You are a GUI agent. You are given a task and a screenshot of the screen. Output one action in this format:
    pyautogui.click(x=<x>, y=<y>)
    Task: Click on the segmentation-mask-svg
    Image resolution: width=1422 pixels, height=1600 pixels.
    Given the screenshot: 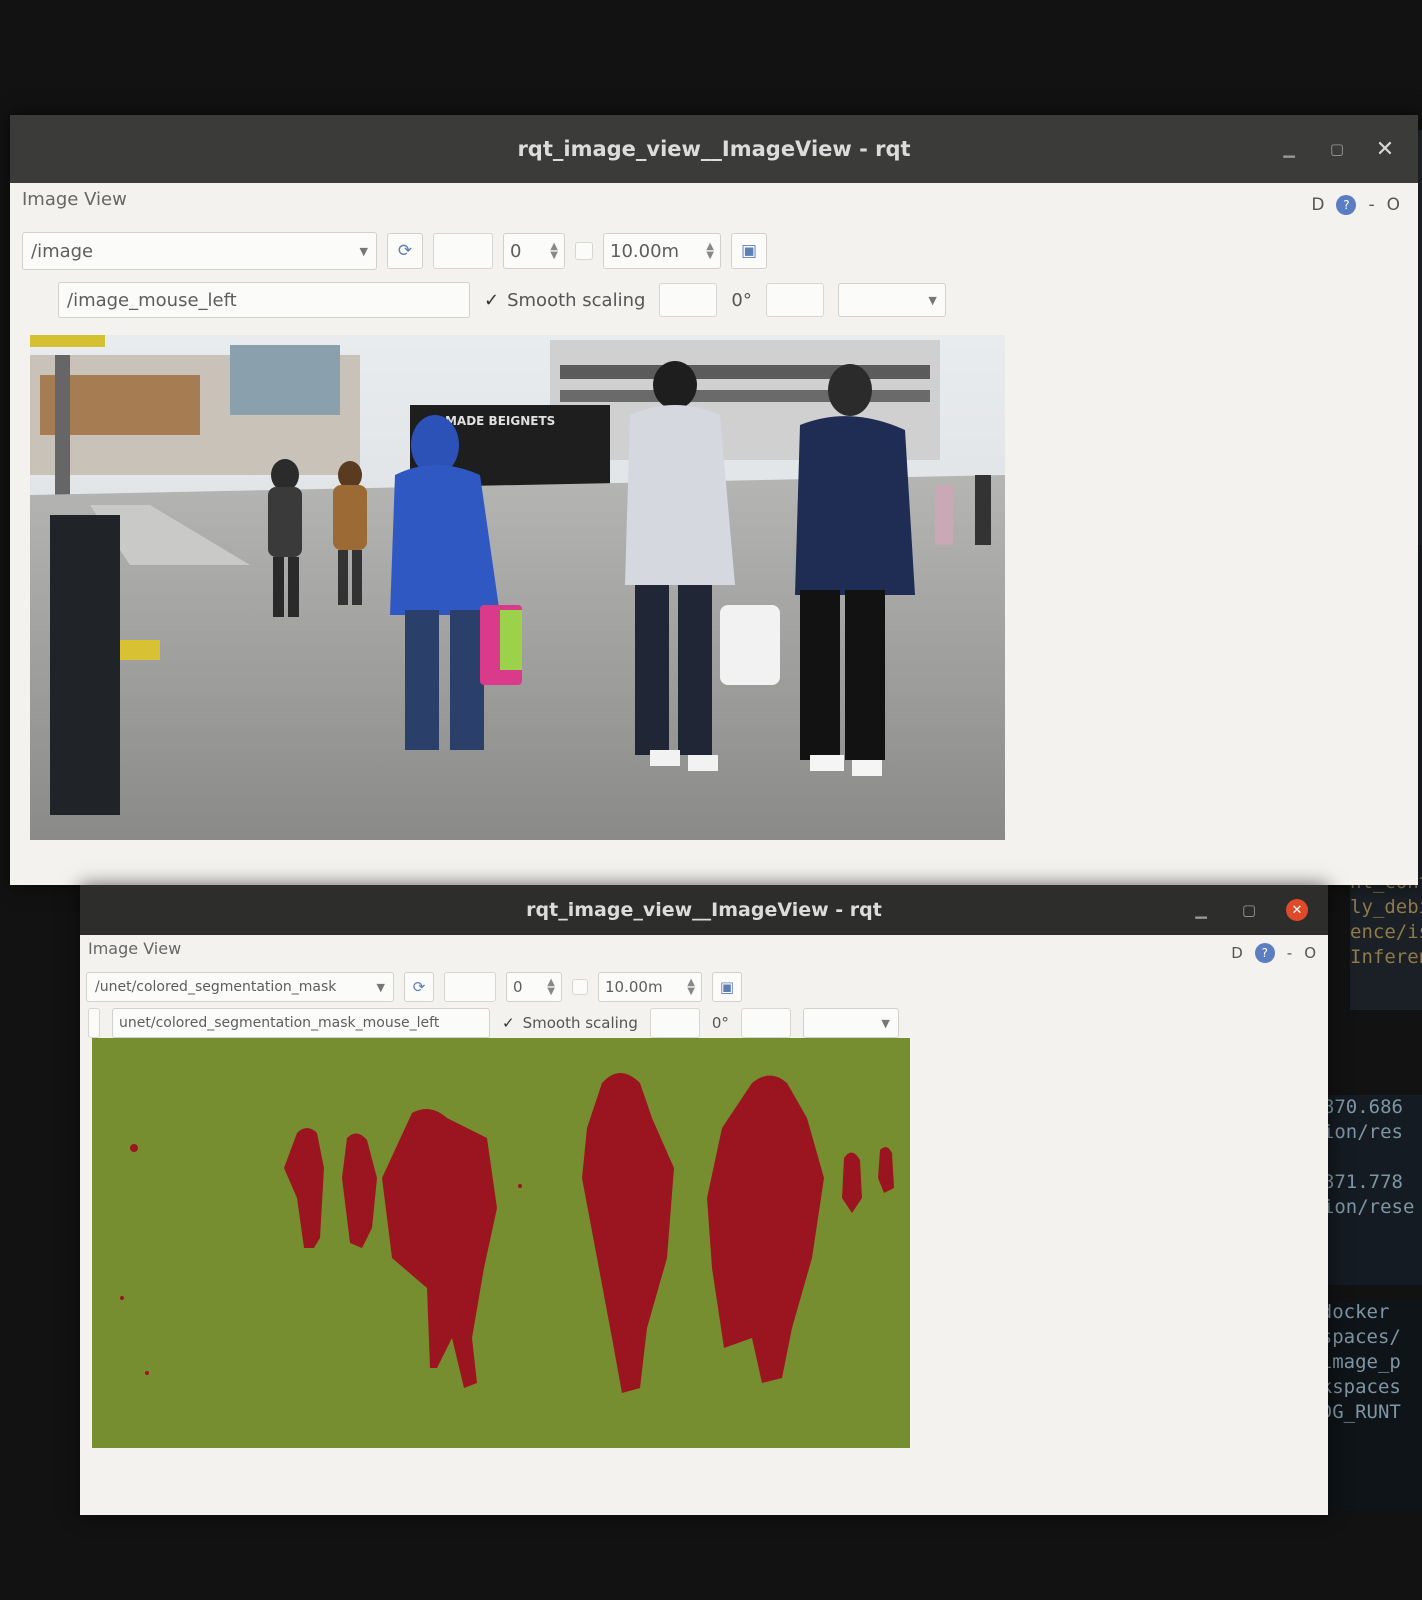 What is the action you would take?
    pyautogui.click(x=501, y=1243)
    